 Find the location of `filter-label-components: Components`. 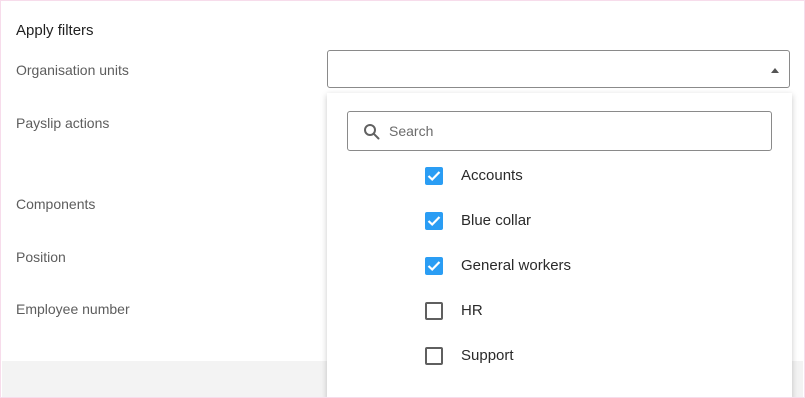

filter-label-components: Components is located at coordinates (56, 204).